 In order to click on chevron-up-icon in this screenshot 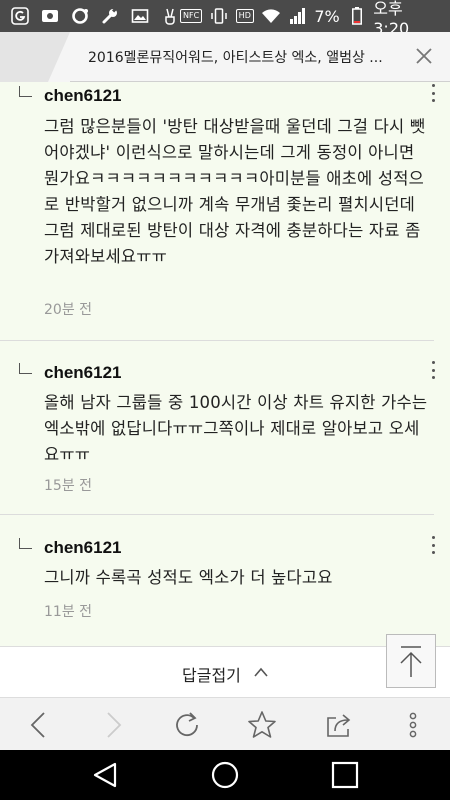, I will do `click(261, 672)`.